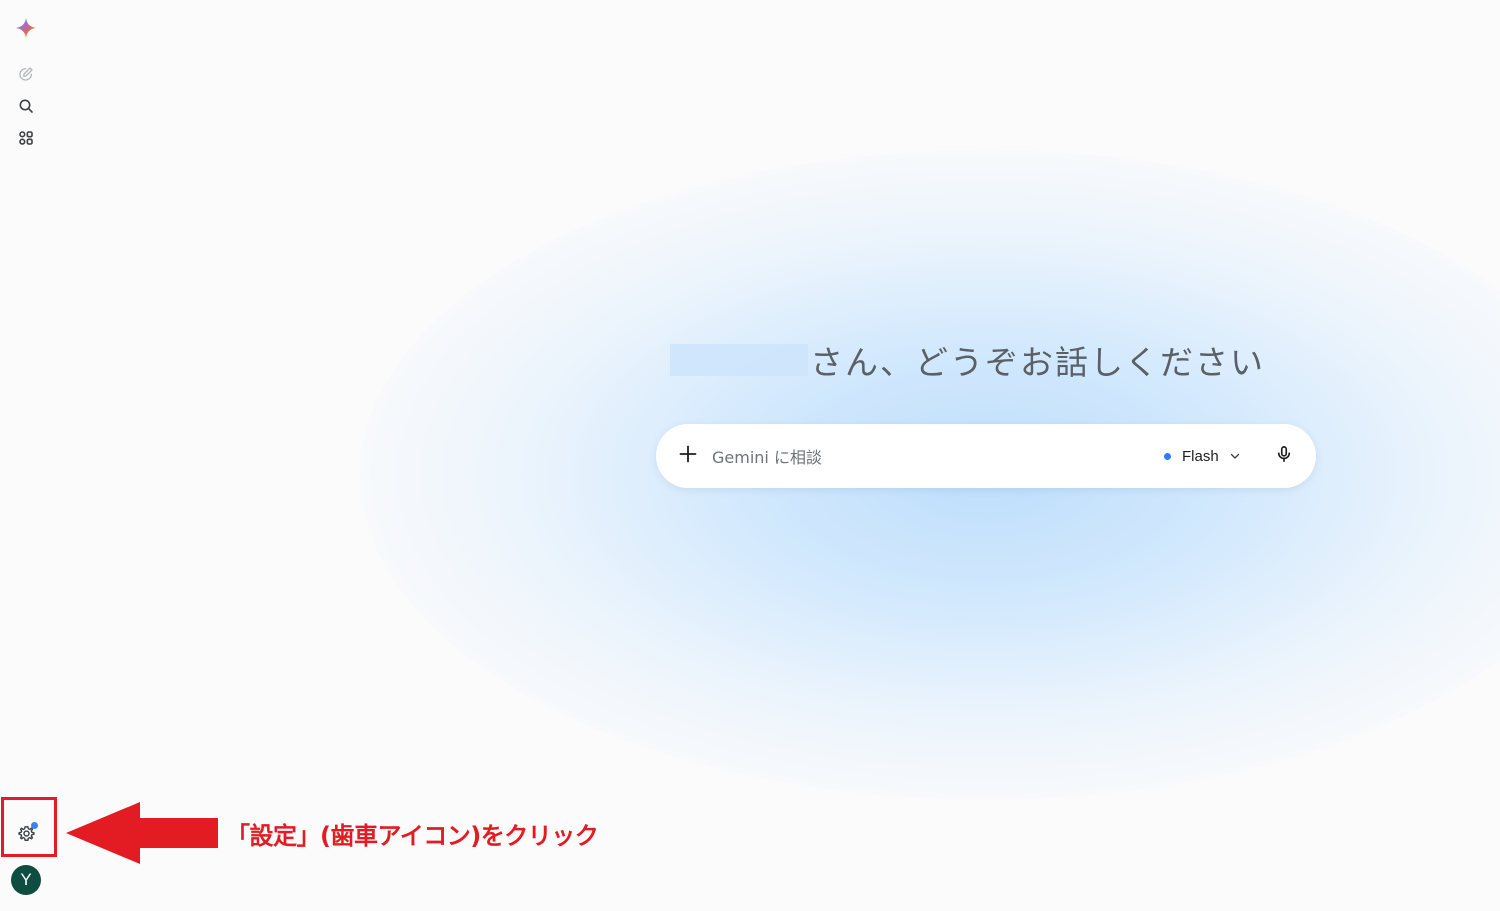 This screenshot has height=911, width=1500. Describe the element at coordinates (739, 360) in the screenshot. I see `user-name-redacted` at that location.